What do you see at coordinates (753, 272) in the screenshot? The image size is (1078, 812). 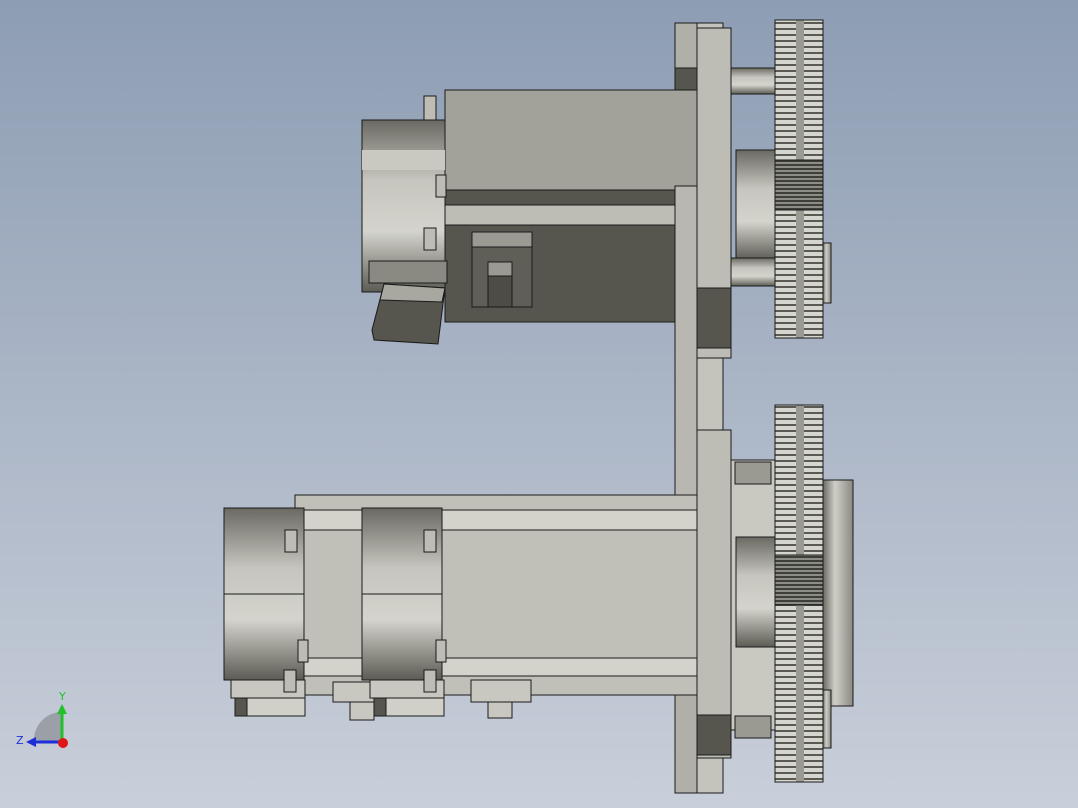 I see `upper-shaft-bottom` at bounding box center [753, 272].